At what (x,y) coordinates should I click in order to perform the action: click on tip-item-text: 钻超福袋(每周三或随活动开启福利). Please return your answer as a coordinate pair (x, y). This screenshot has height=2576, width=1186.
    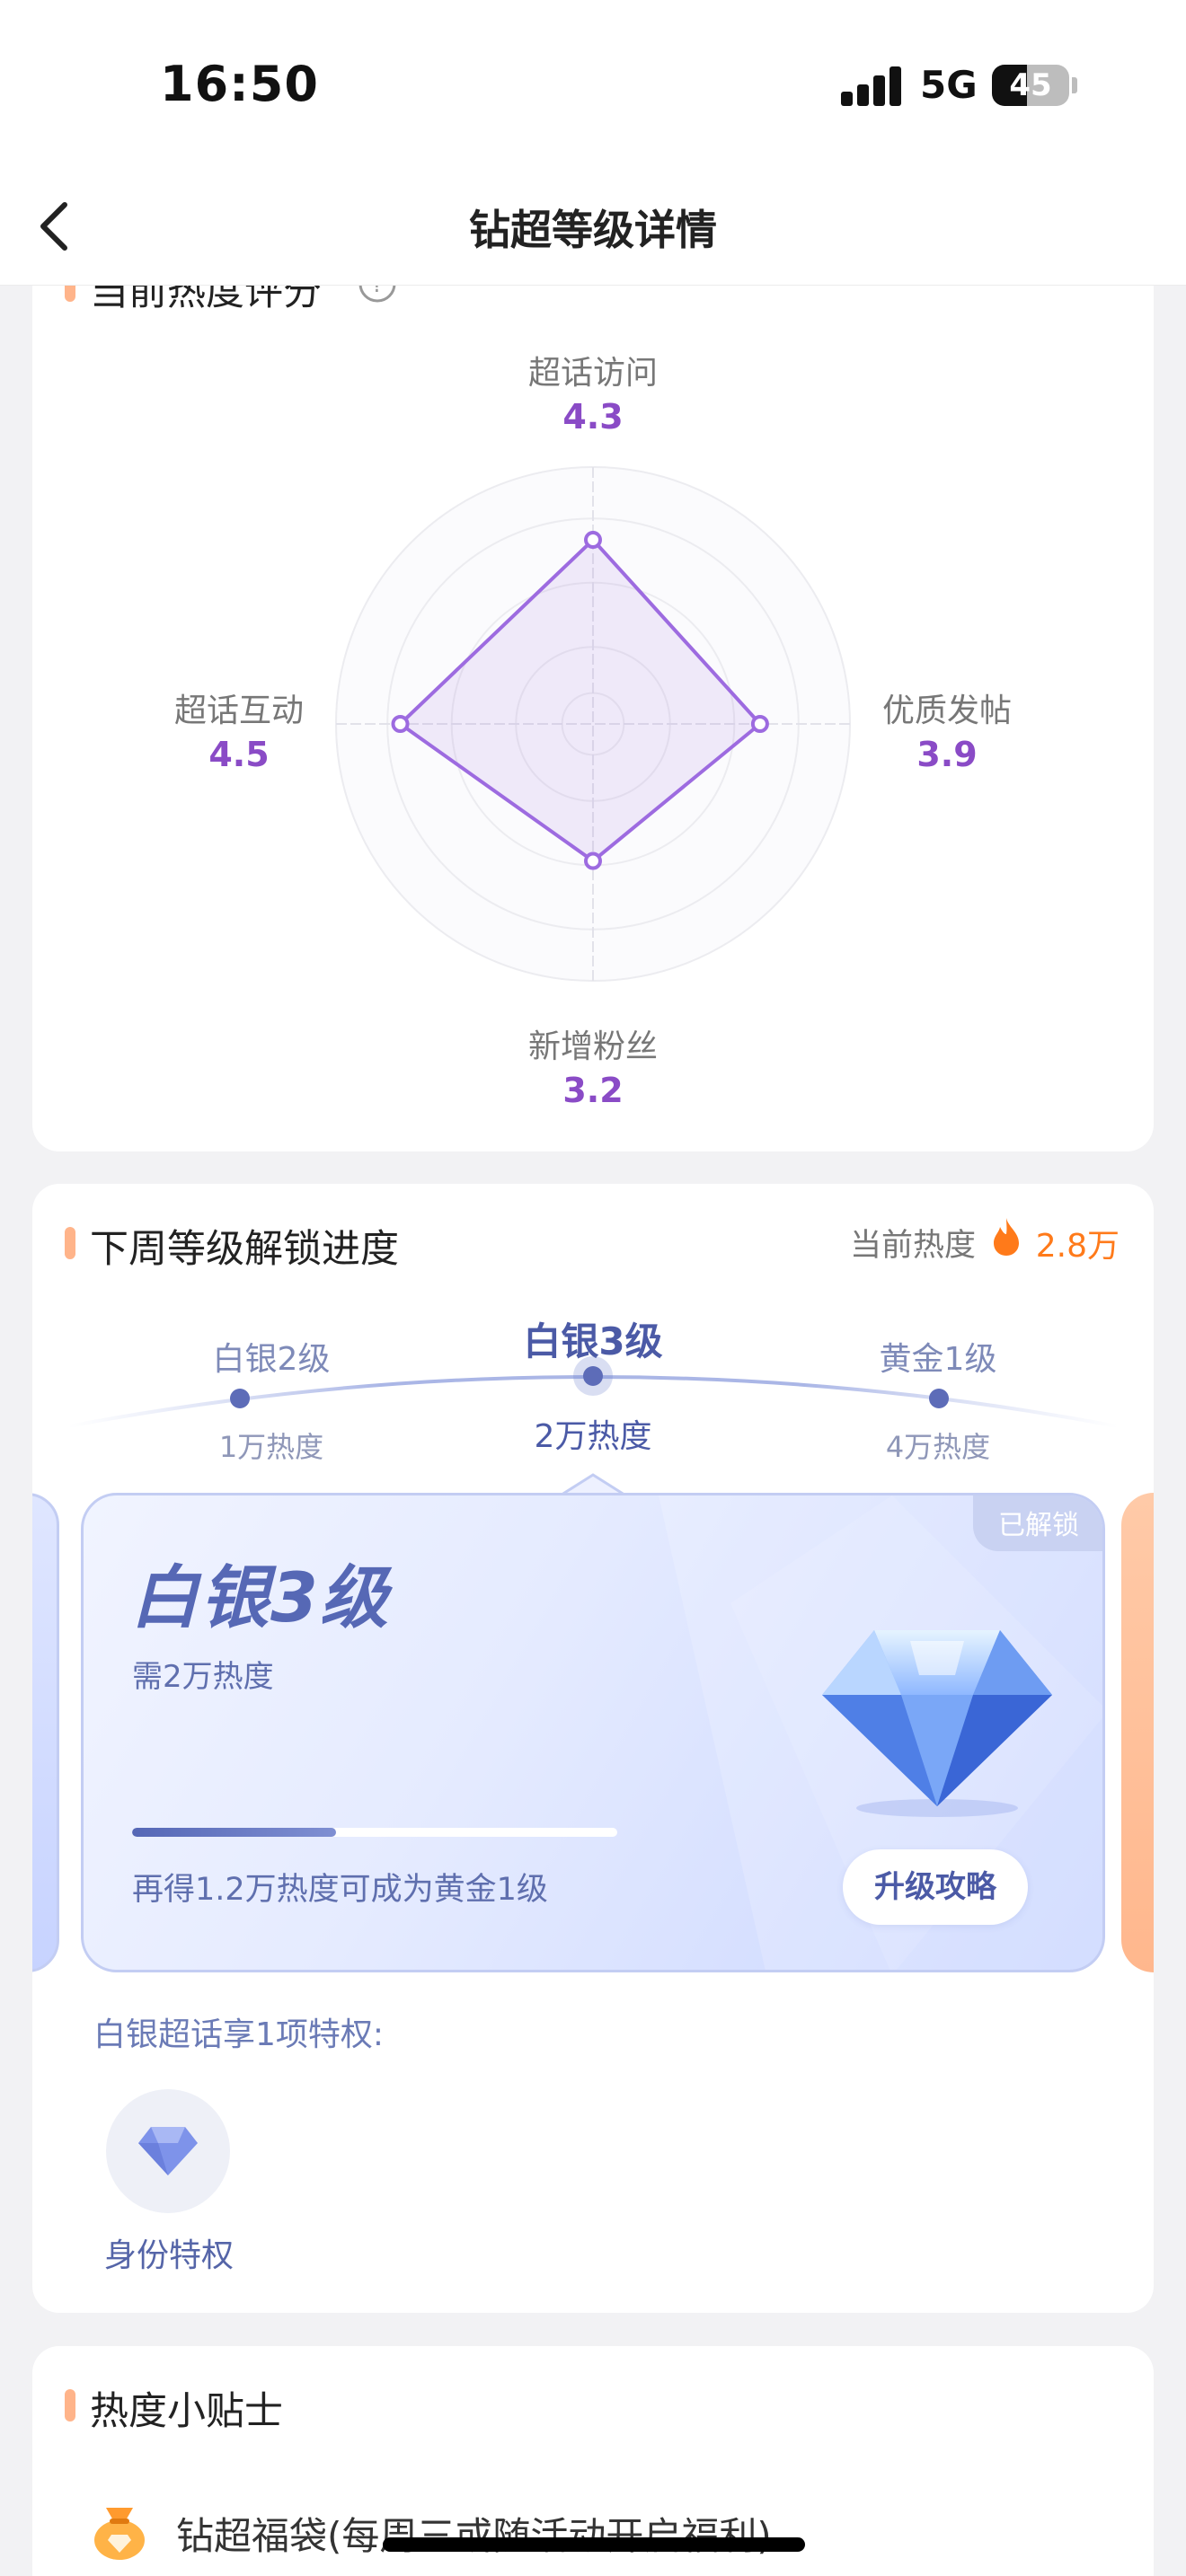
    Looking at the image, I should click on (474, 2533).